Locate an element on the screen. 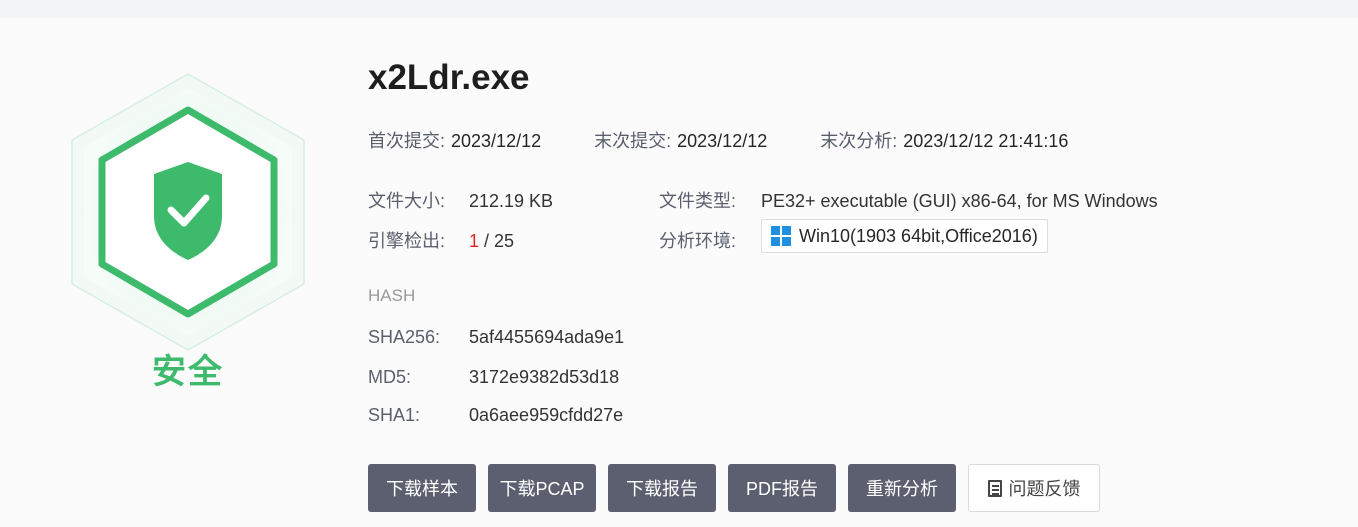 Image resolution: width=1358 pixels, height=527 pixels. feedback-label: 问题反馈 is located at coordinates (1044, 489).